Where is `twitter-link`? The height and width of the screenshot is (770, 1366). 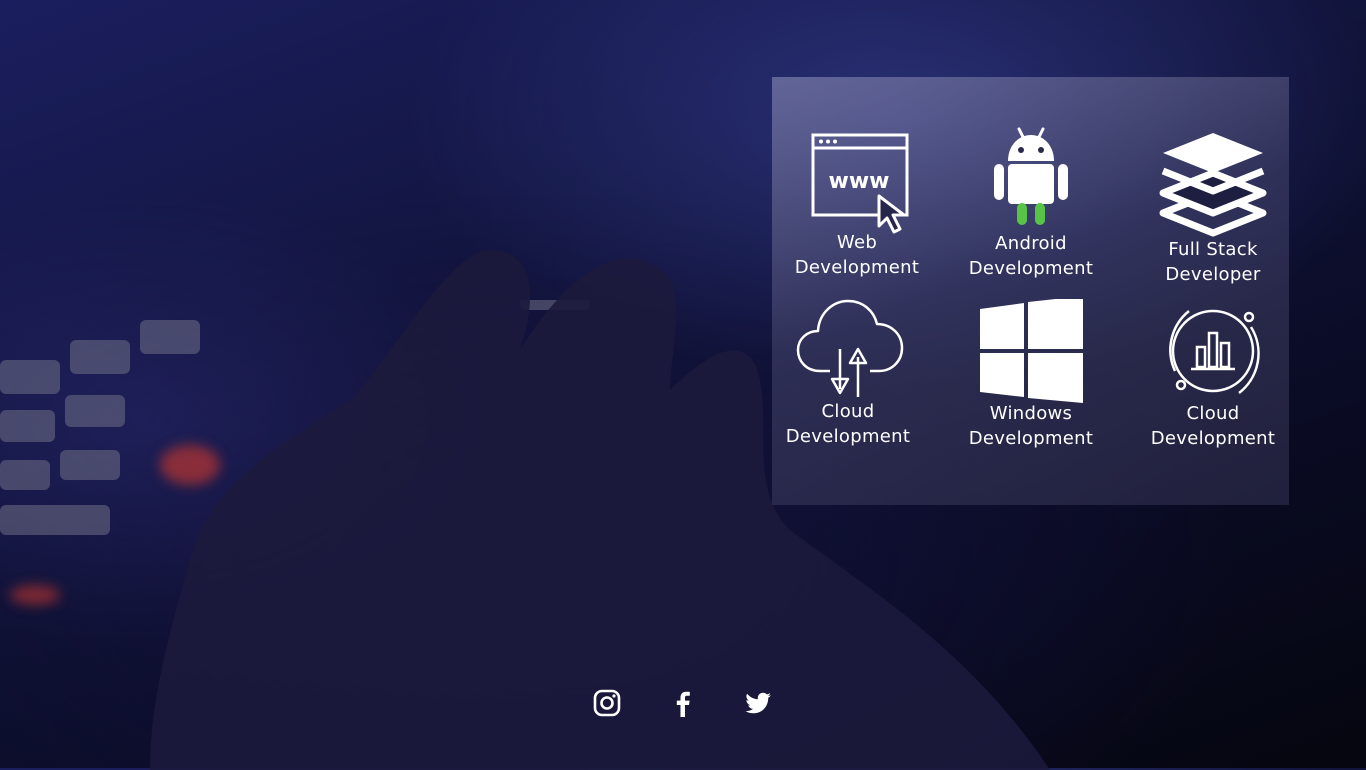 twitter-link is located at coordinates (758, 703).